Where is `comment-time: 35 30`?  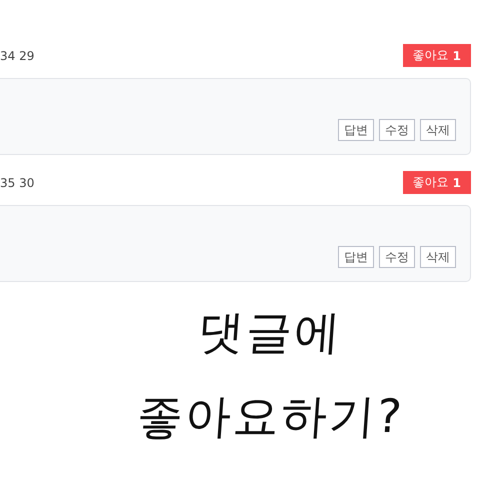 comment-time: 35 30 is located at coordinates (17, 183).